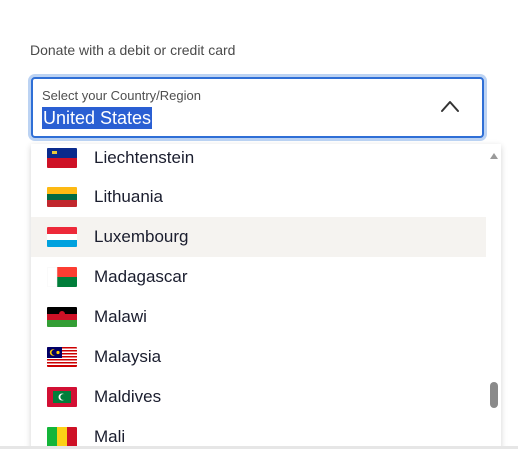  What do you see at coordinates (133, 50) in the screenshot?
I see `donate-card-heading: Donate with a debit or credit card` at bounding box center [133, 50].